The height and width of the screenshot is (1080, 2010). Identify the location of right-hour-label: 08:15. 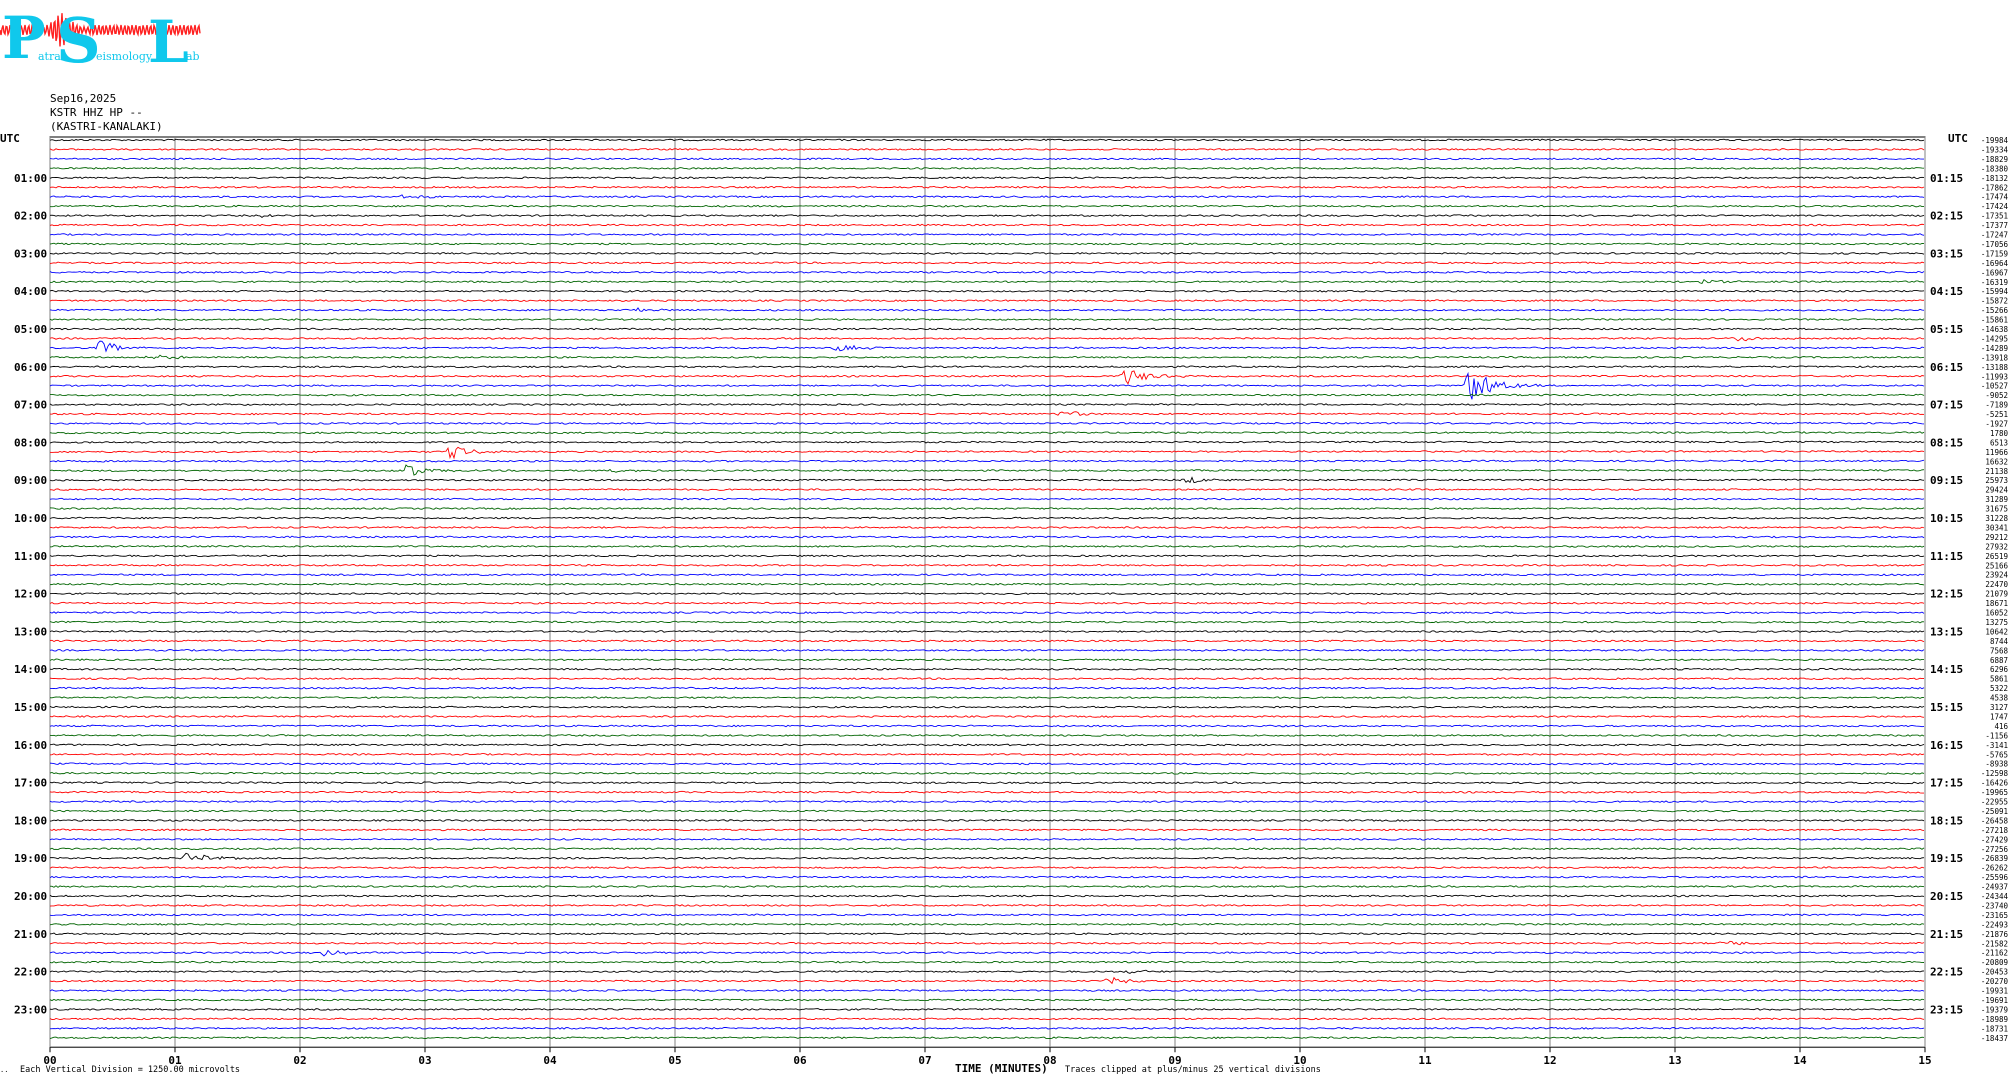
(1946, 442).